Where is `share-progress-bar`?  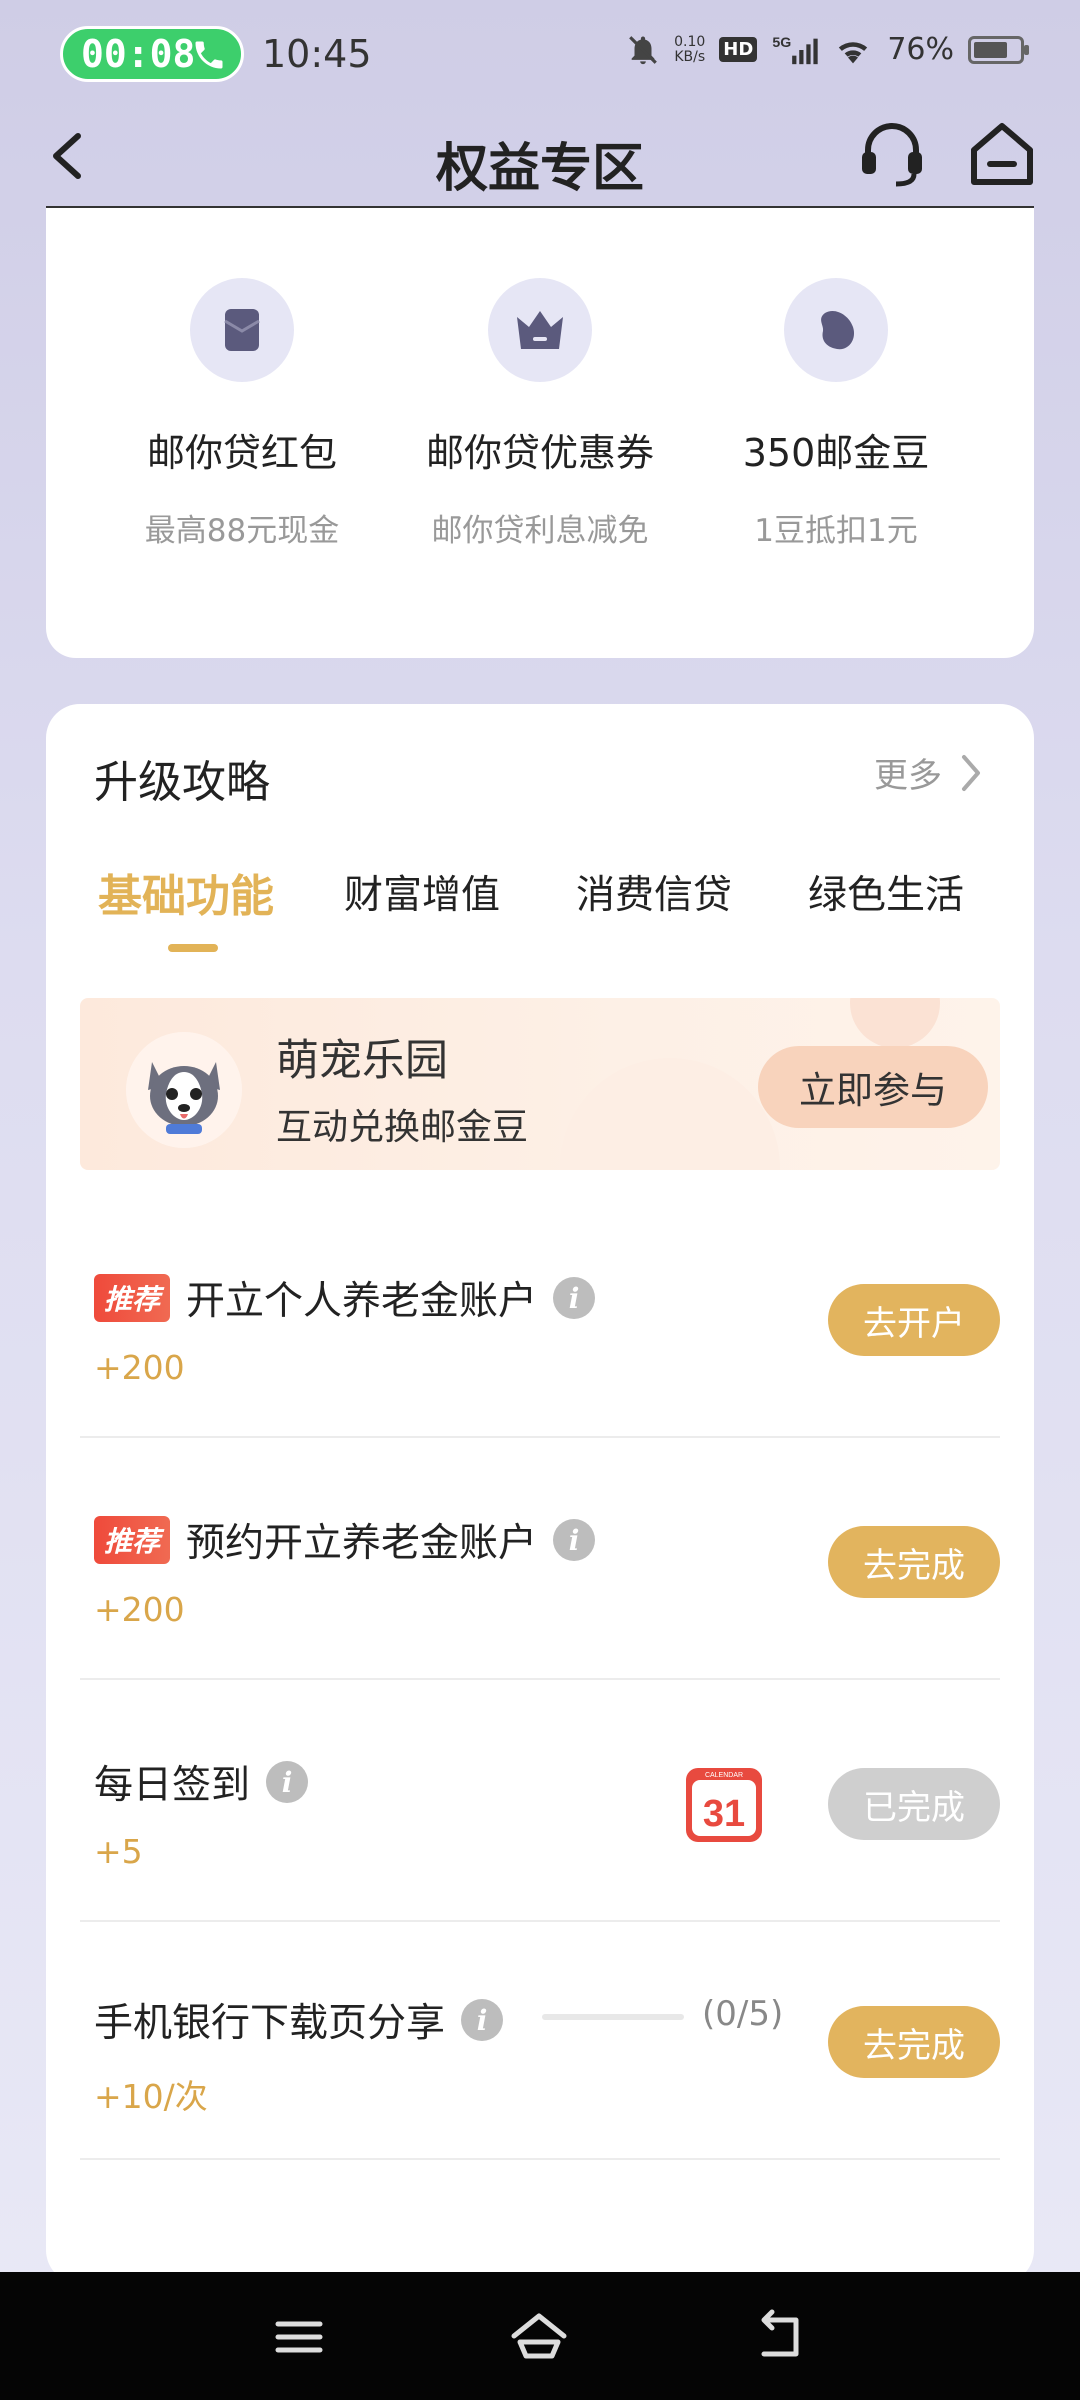 share-progress-bar is located at coordinates (613, 2017).